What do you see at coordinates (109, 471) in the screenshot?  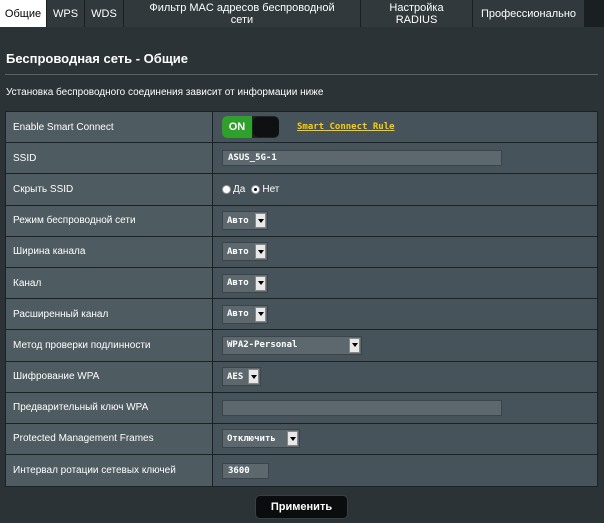 I see `key-rotation-label: Интервал ротации сетевых ключей` at bounding box center [109, 471].